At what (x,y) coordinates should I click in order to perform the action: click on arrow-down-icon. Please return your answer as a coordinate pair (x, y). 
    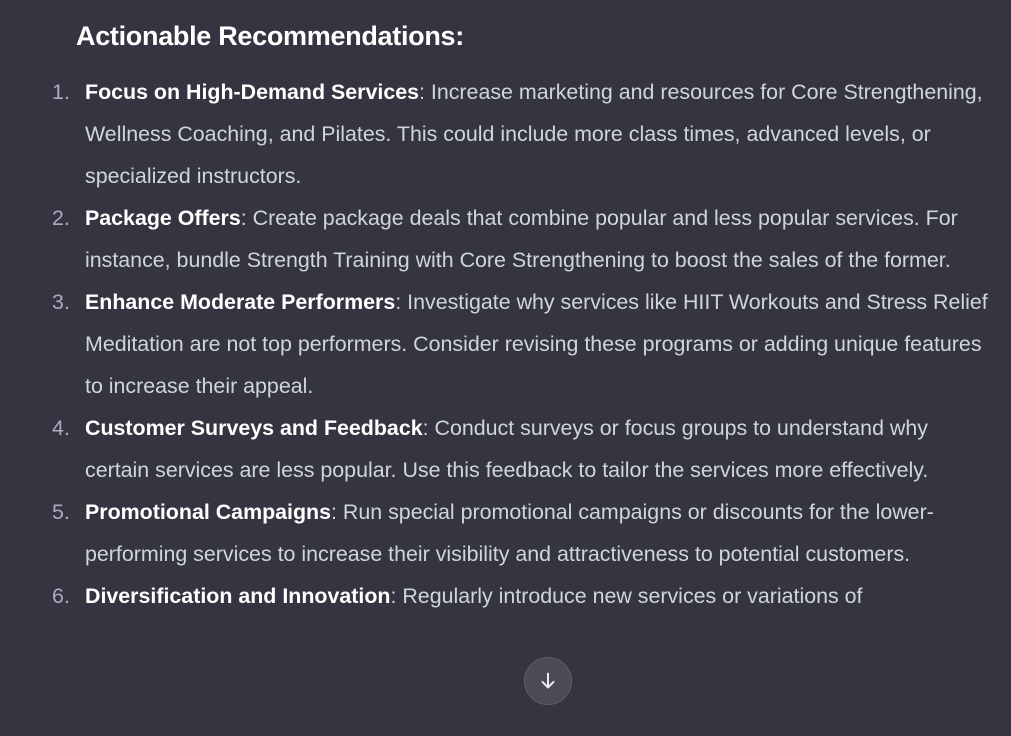
    Looking at the image, I should click on (548, 680).